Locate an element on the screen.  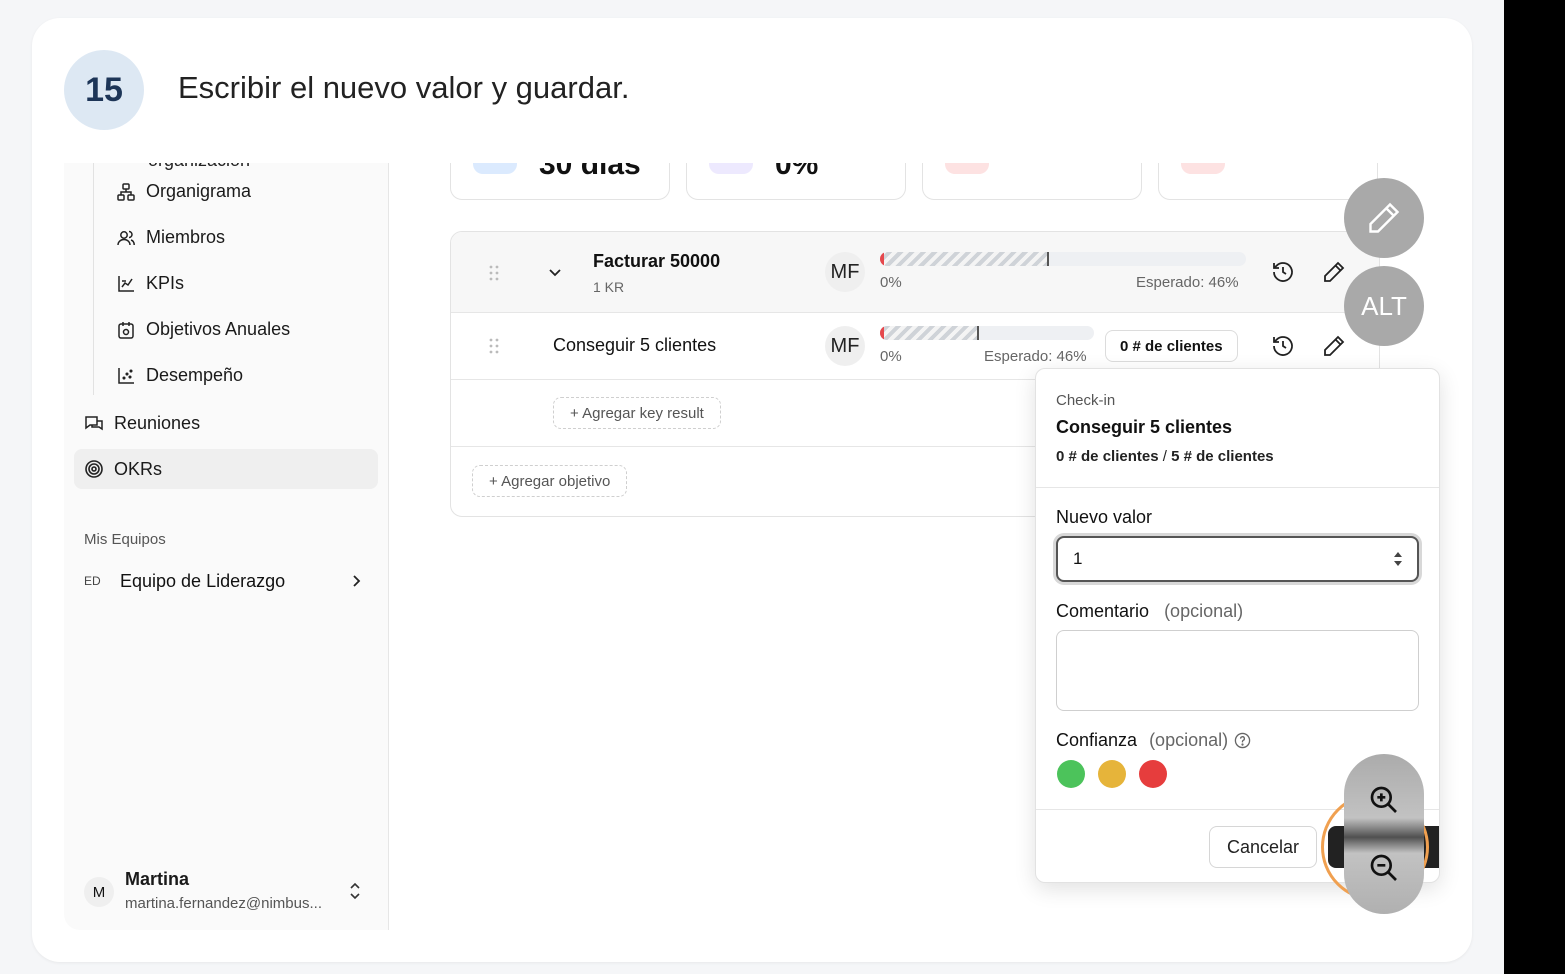
sidebar-item-label: KPIs is located at coordinates (165, 283).